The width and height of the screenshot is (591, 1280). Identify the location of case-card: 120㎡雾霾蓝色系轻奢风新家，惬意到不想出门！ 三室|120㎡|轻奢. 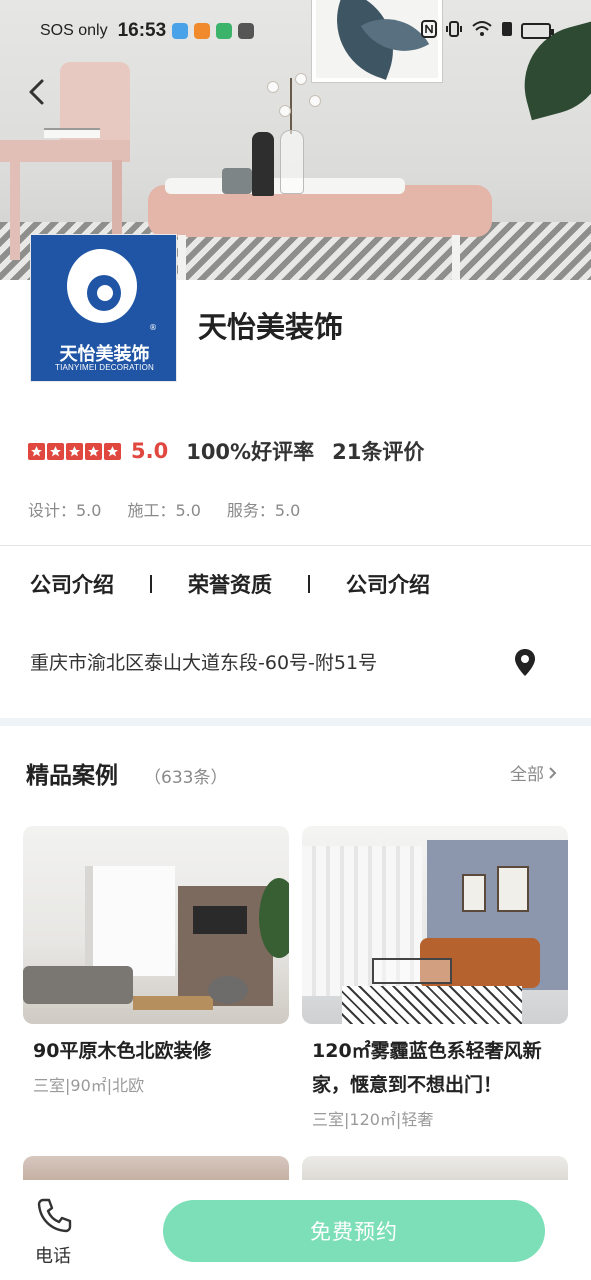
(435, 978).